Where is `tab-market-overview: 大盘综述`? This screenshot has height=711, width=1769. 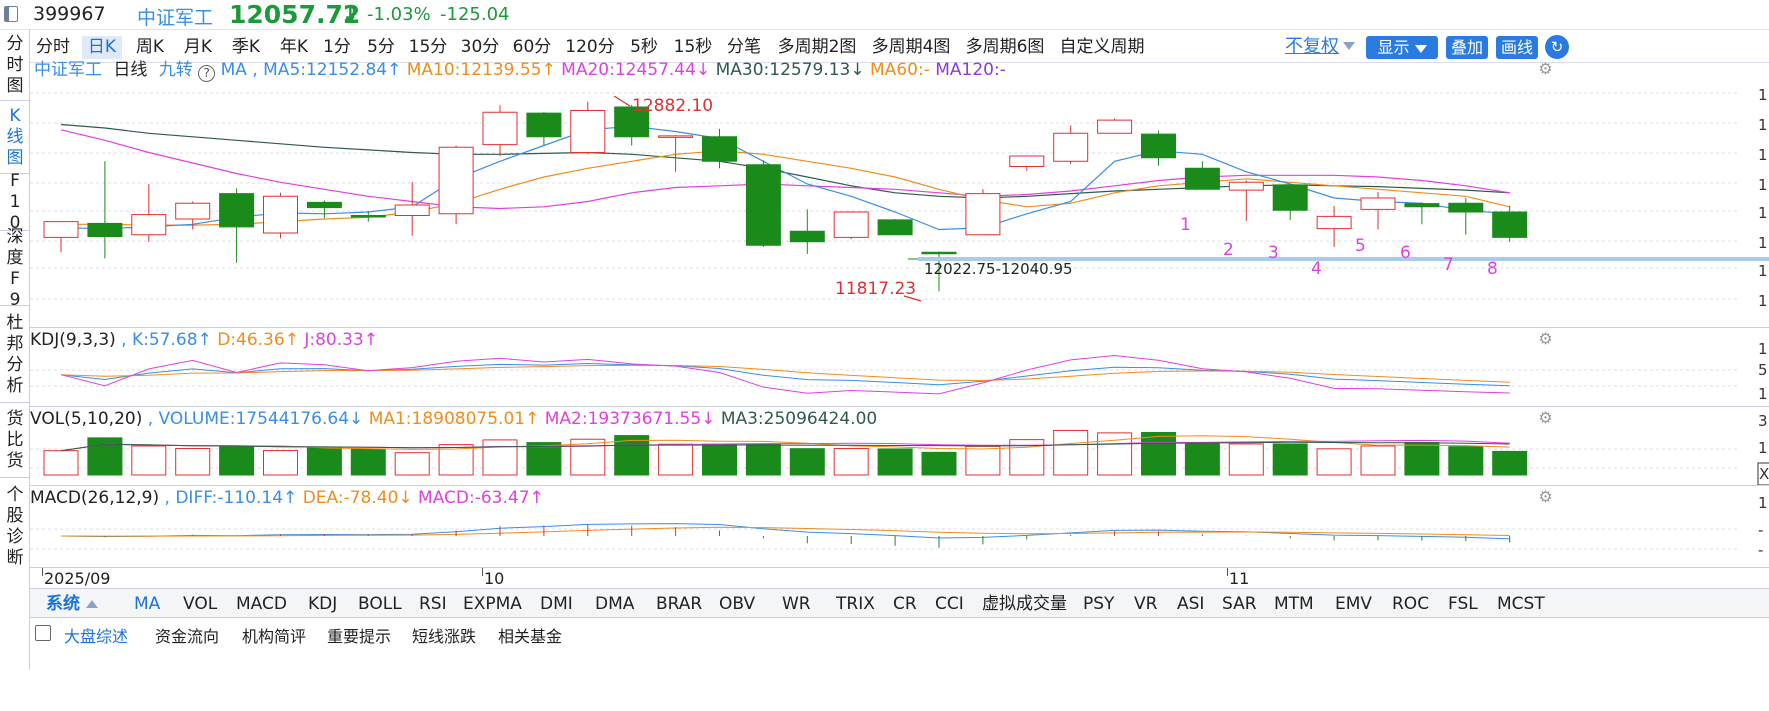
tab-market-overview: 大盘综述 is located at coordinates (96, 635).